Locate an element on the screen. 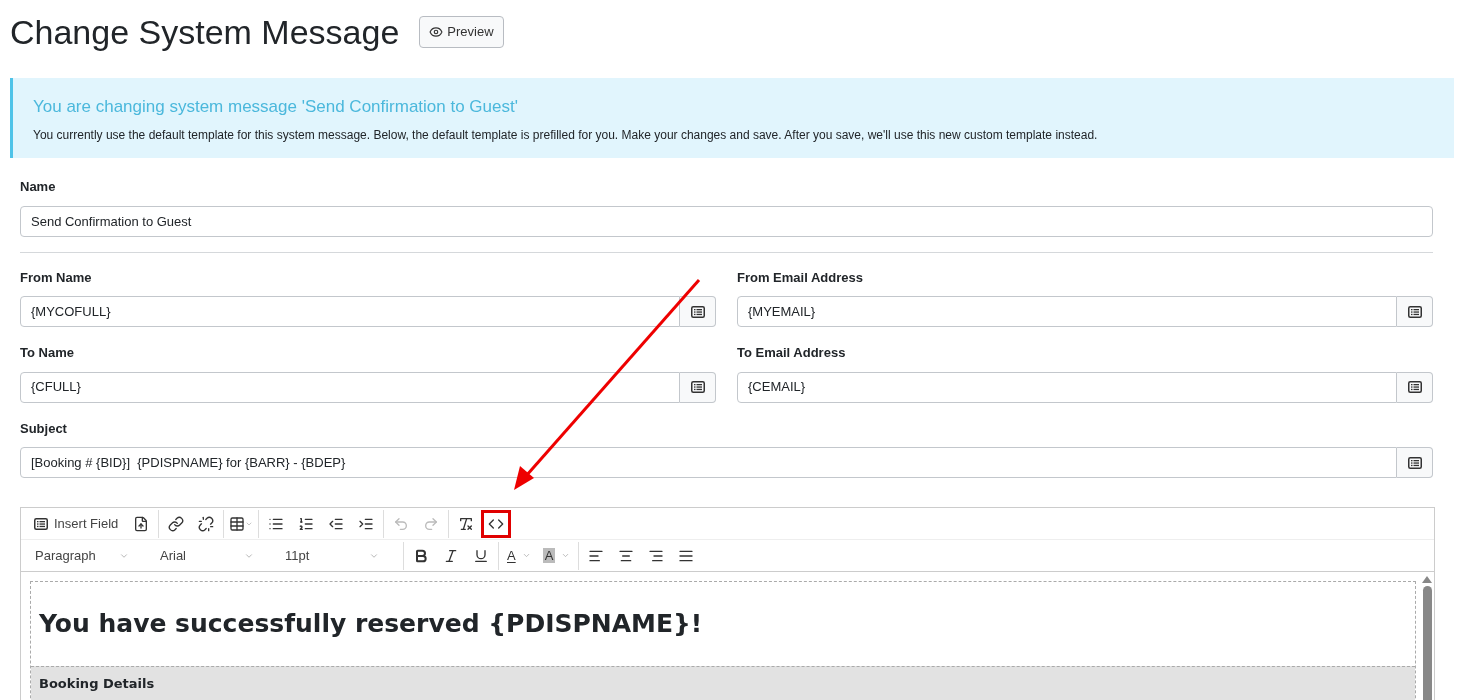  text-field: {MYEMAIL} is located at coordinates (1067, 311).